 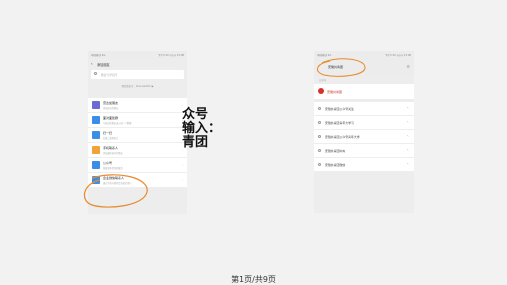 I want to click on search-bar: ‹ 安徽共青团 ⚙, so click(x=364, y=67).